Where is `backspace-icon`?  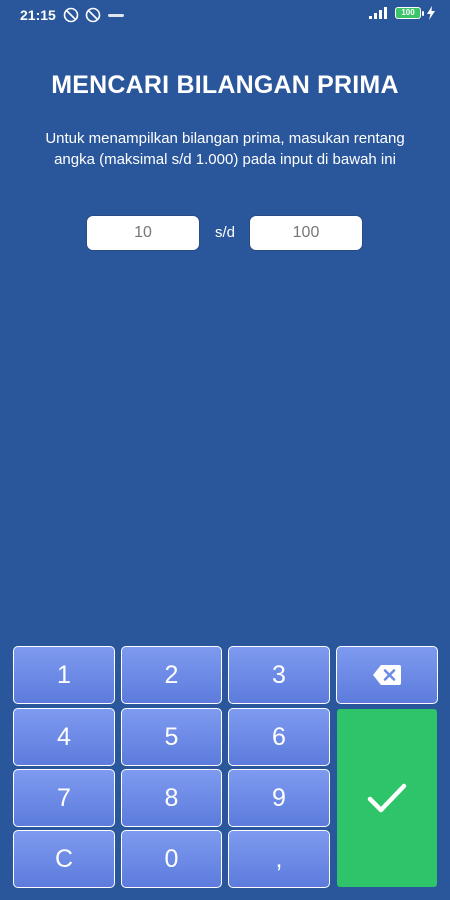
backspace-icon is located at coordinates (387, 675).